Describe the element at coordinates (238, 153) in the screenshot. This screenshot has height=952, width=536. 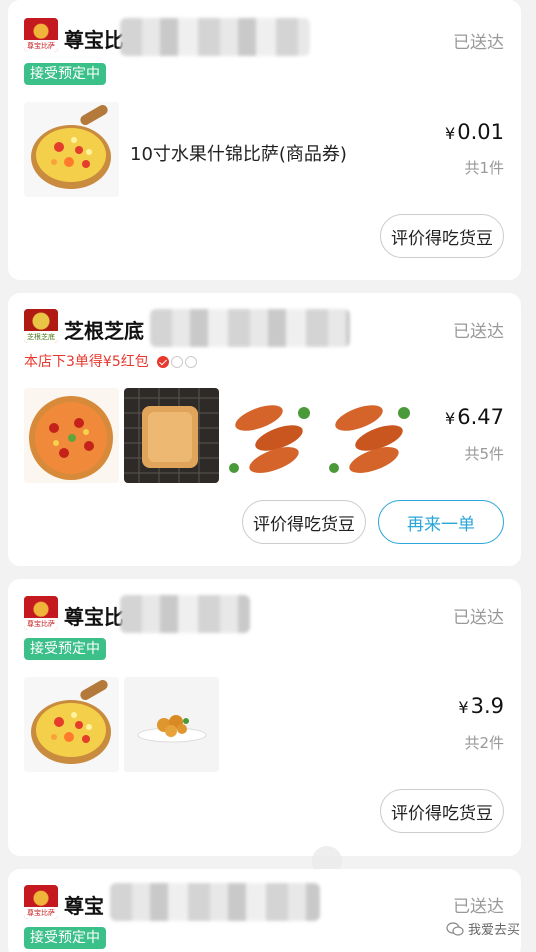
I see `product-name: 10寸水果什锦比萨(商品券)` at that location.